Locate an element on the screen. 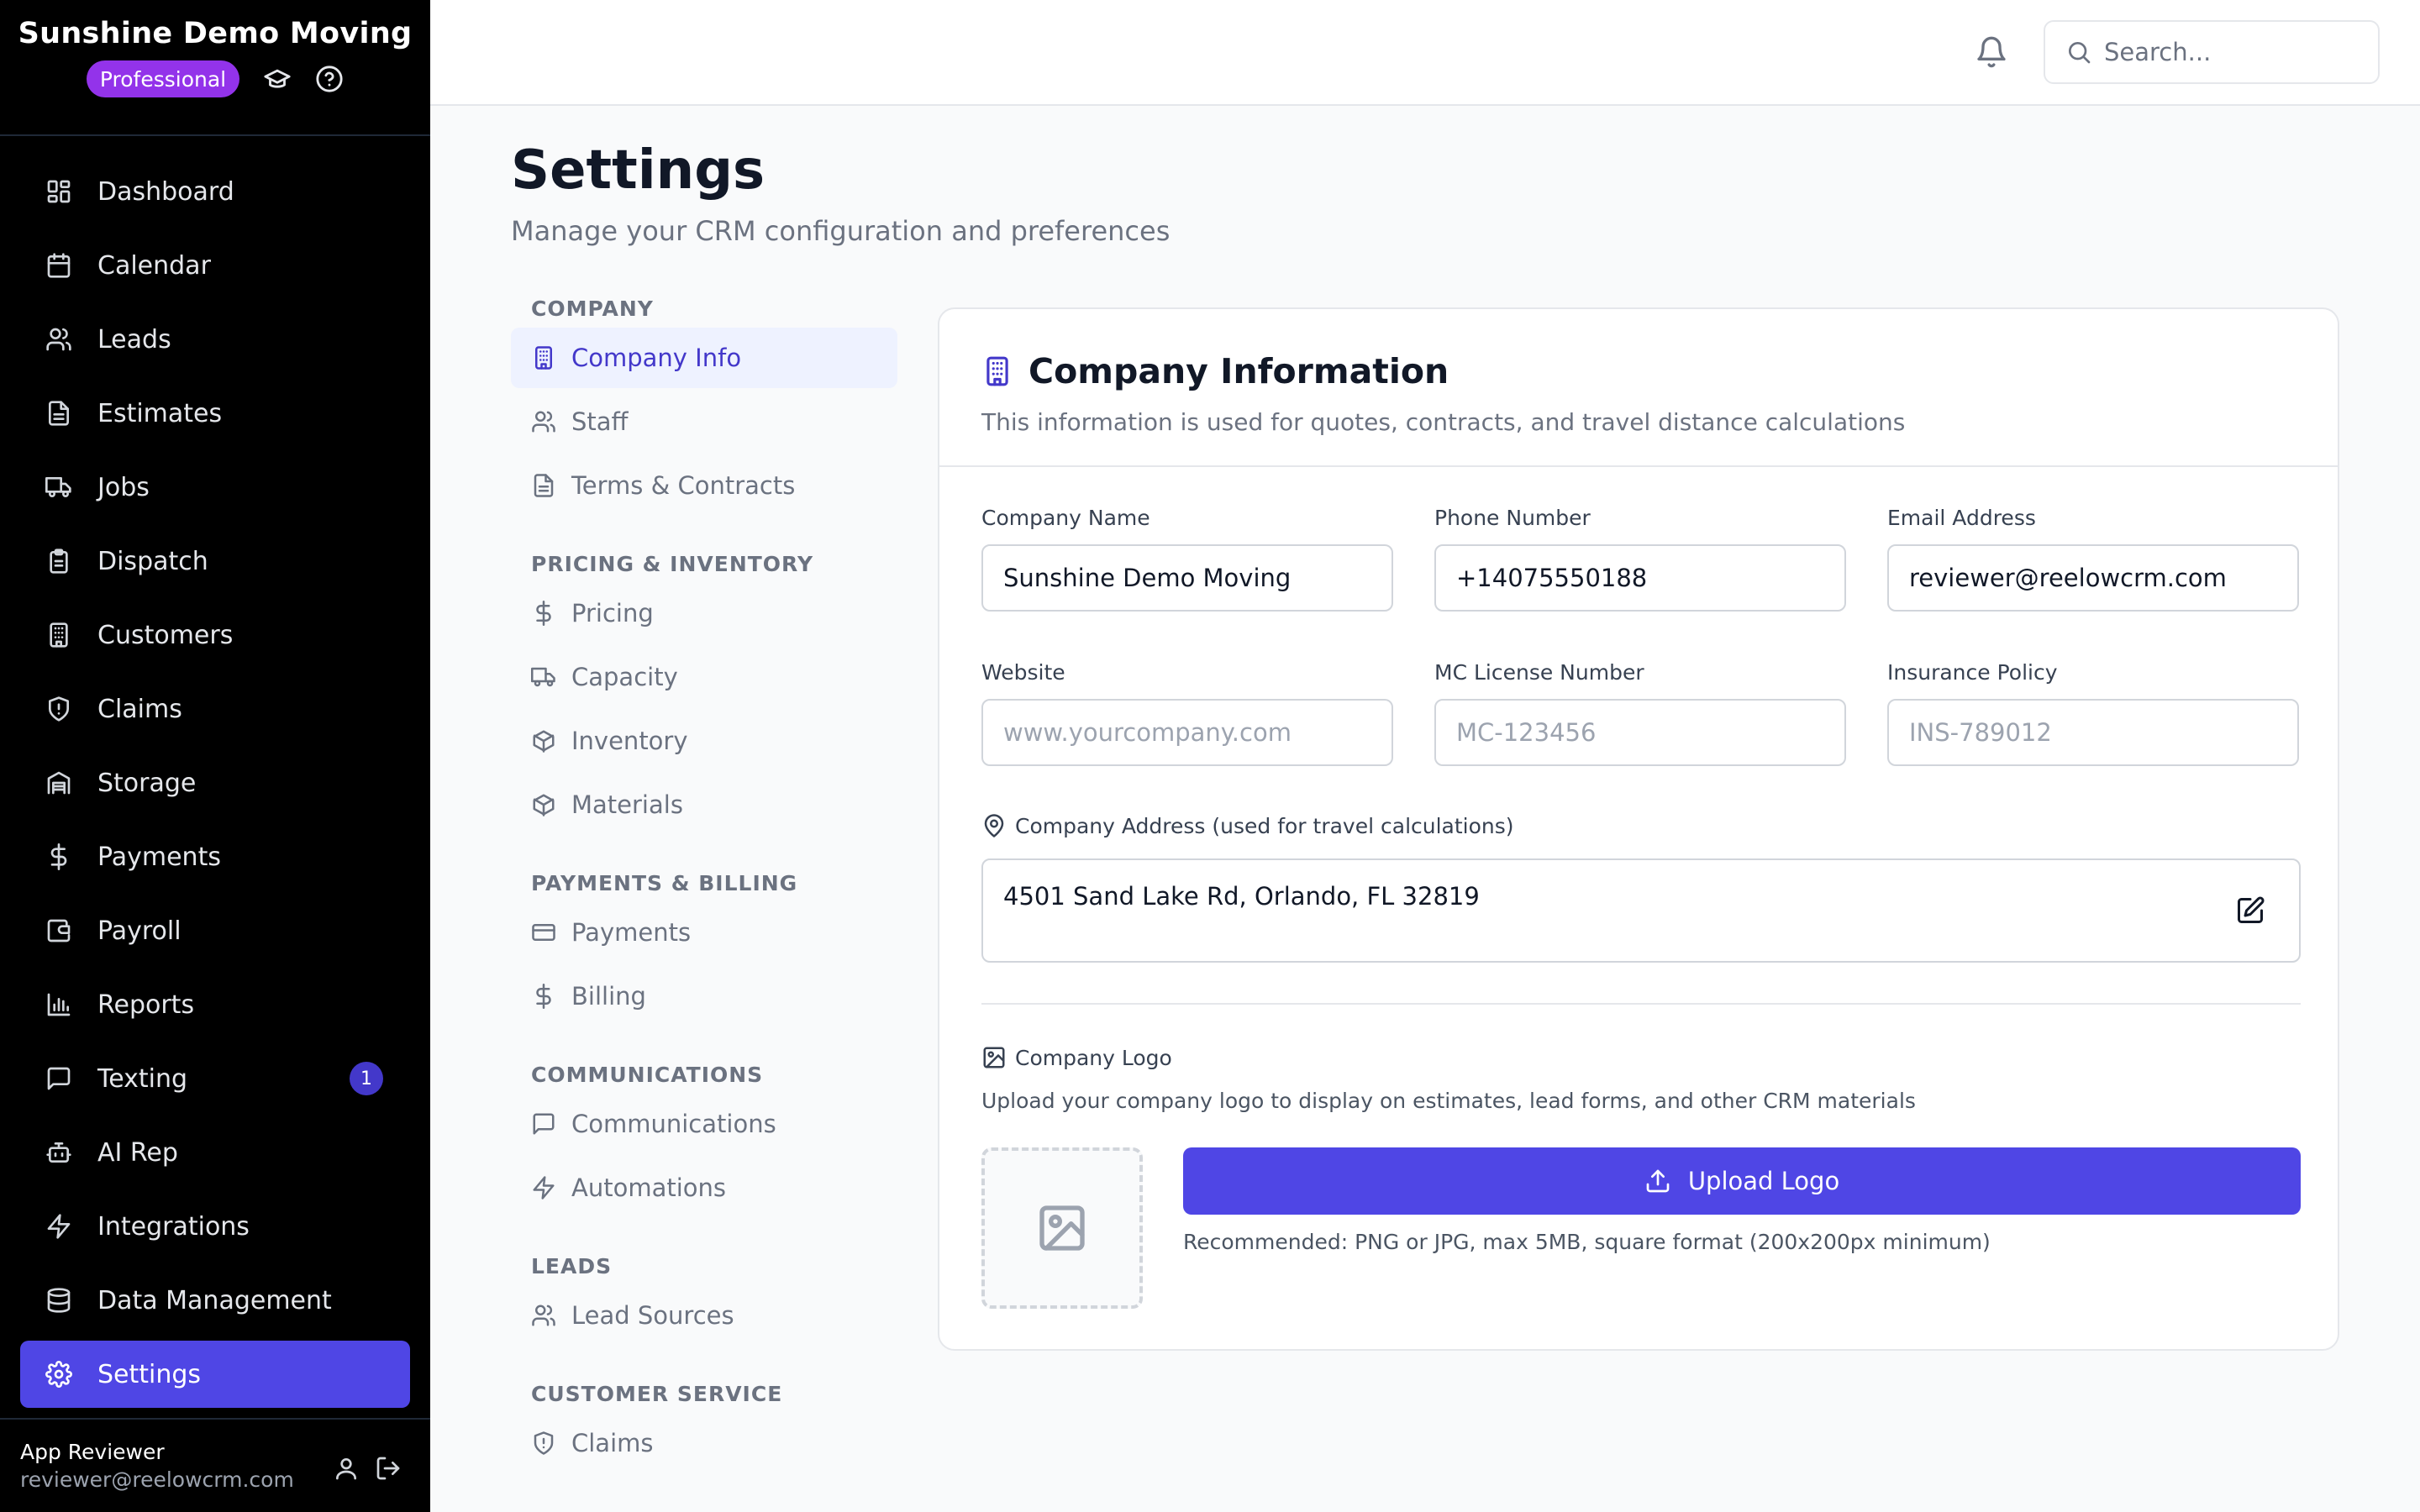 The width and height of the screenshot is (2420, 1512). search-box is located at coordinates (2212, 52).